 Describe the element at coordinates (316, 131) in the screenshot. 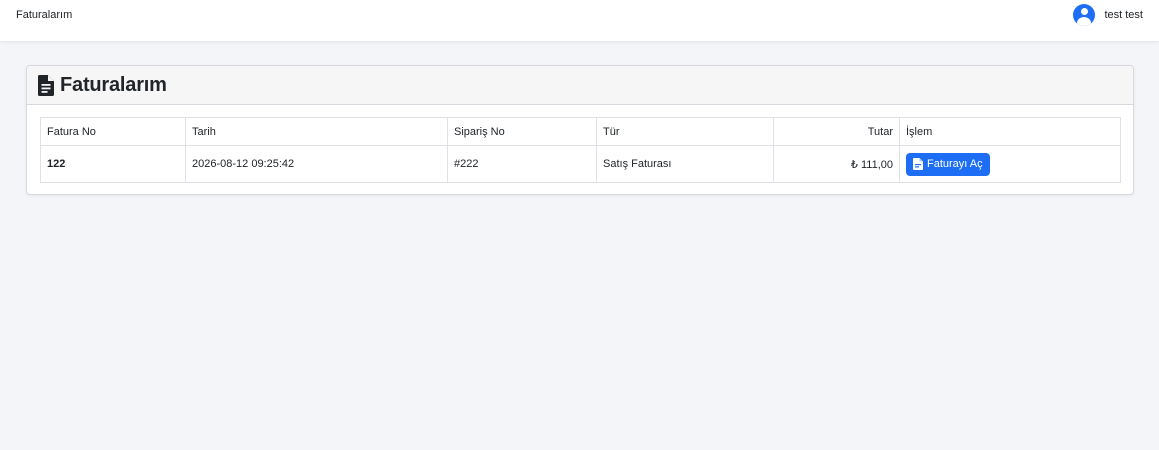

I see `header-tarih: Tarih` at that location.